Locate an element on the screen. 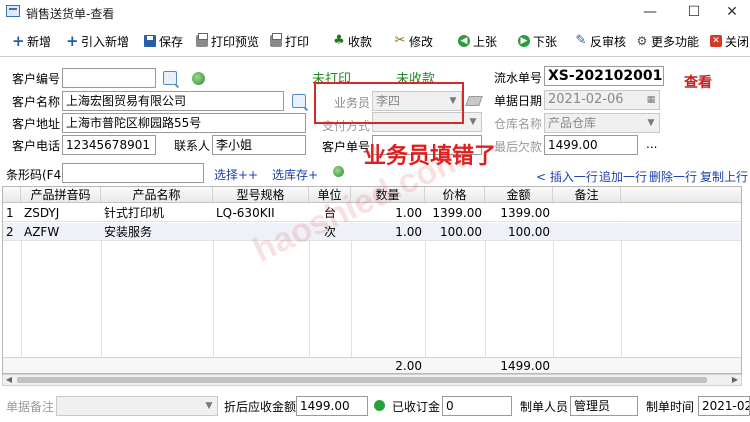 Image resolution: width=750 pixels, height=422 pixels. close-window-button: ✕ is located at coordinates (731, 12).